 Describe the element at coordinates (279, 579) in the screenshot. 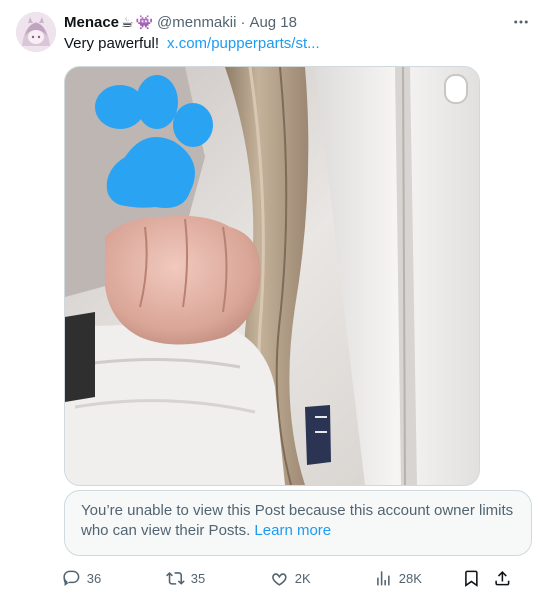

I see `heart-icon` at that location.